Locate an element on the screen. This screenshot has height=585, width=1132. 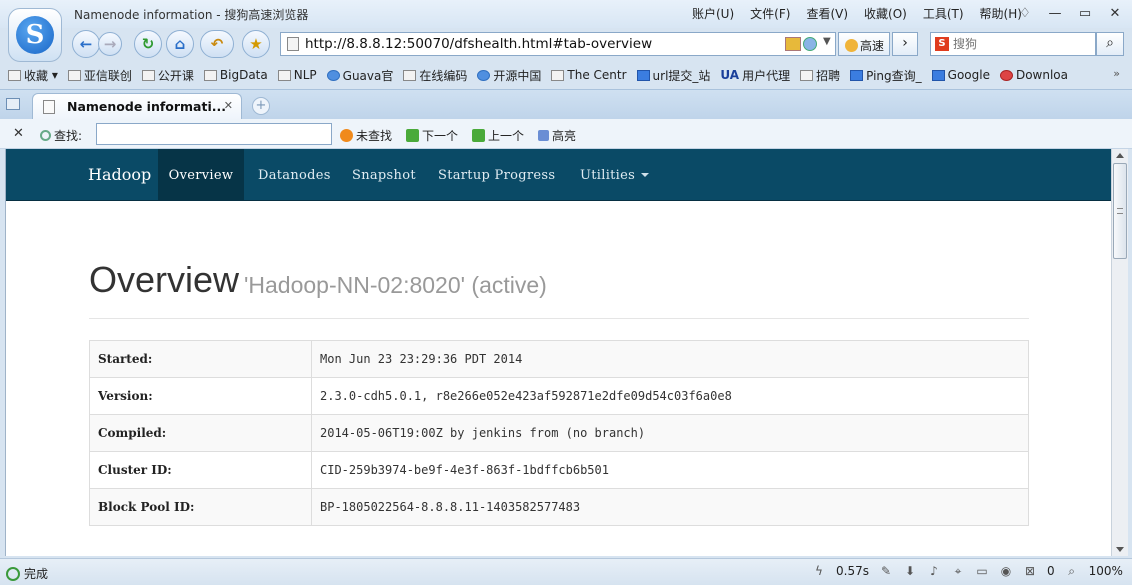
row-key: Started: is located at coordinates (200, 359).